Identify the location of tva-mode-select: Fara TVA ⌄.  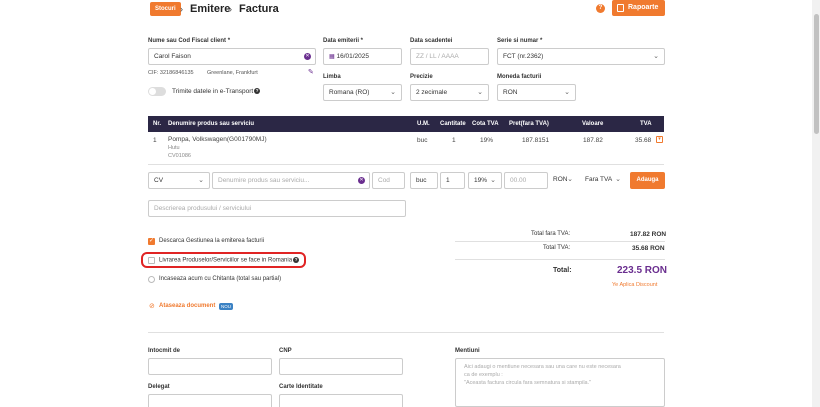
(603, 180).